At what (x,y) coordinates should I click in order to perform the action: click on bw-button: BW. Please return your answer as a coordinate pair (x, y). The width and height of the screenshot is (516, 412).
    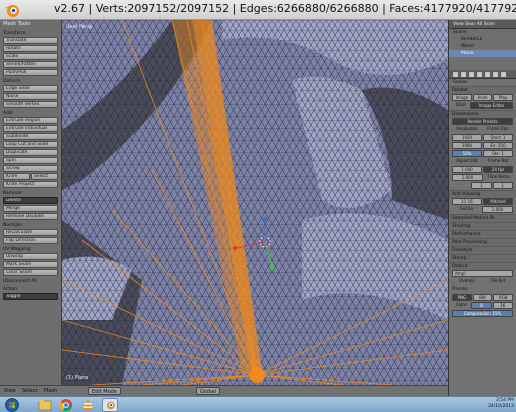
    Looking at the image, I should click on (482, 297).